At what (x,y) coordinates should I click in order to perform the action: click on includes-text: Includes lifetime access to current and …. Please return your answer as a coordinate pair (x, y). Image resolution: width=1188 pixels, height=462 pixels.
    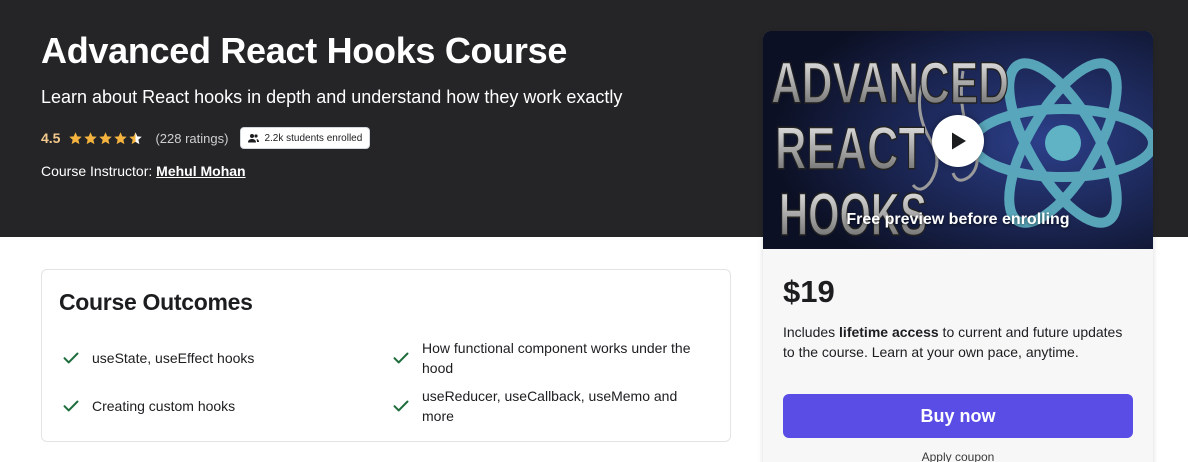
    Looking at the image, I should click on (953, 342).